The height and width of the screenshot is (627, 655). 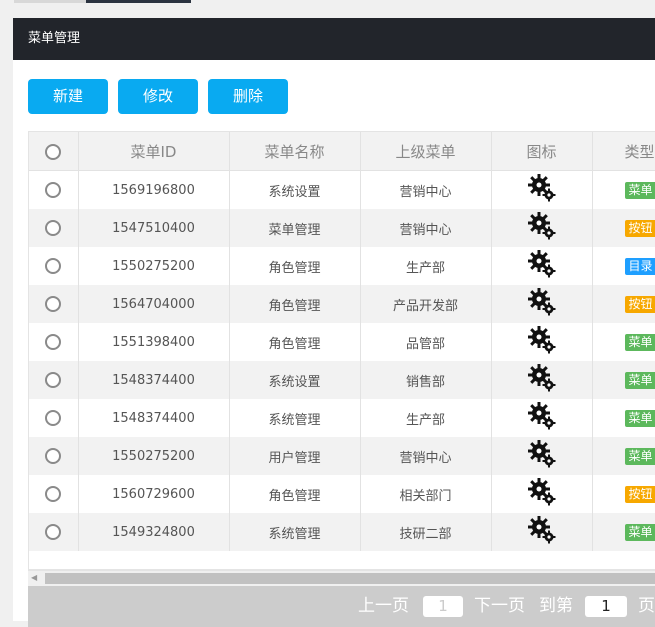 What do you see at coordinates (153, 342) in the screenshot?
I see `cell-menu-id: 1551398400` at bounding box center [153, 342].